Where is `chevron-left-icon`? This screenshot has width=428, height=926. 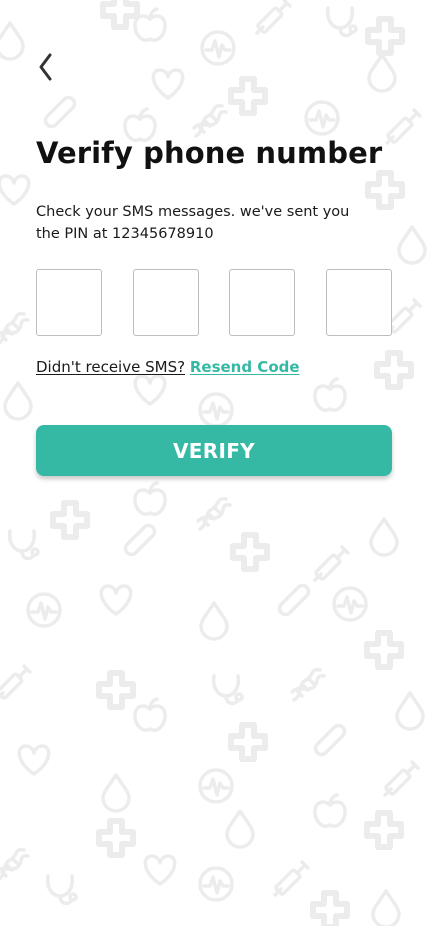
chevron-left-icon is located at coordinates (45, 67).